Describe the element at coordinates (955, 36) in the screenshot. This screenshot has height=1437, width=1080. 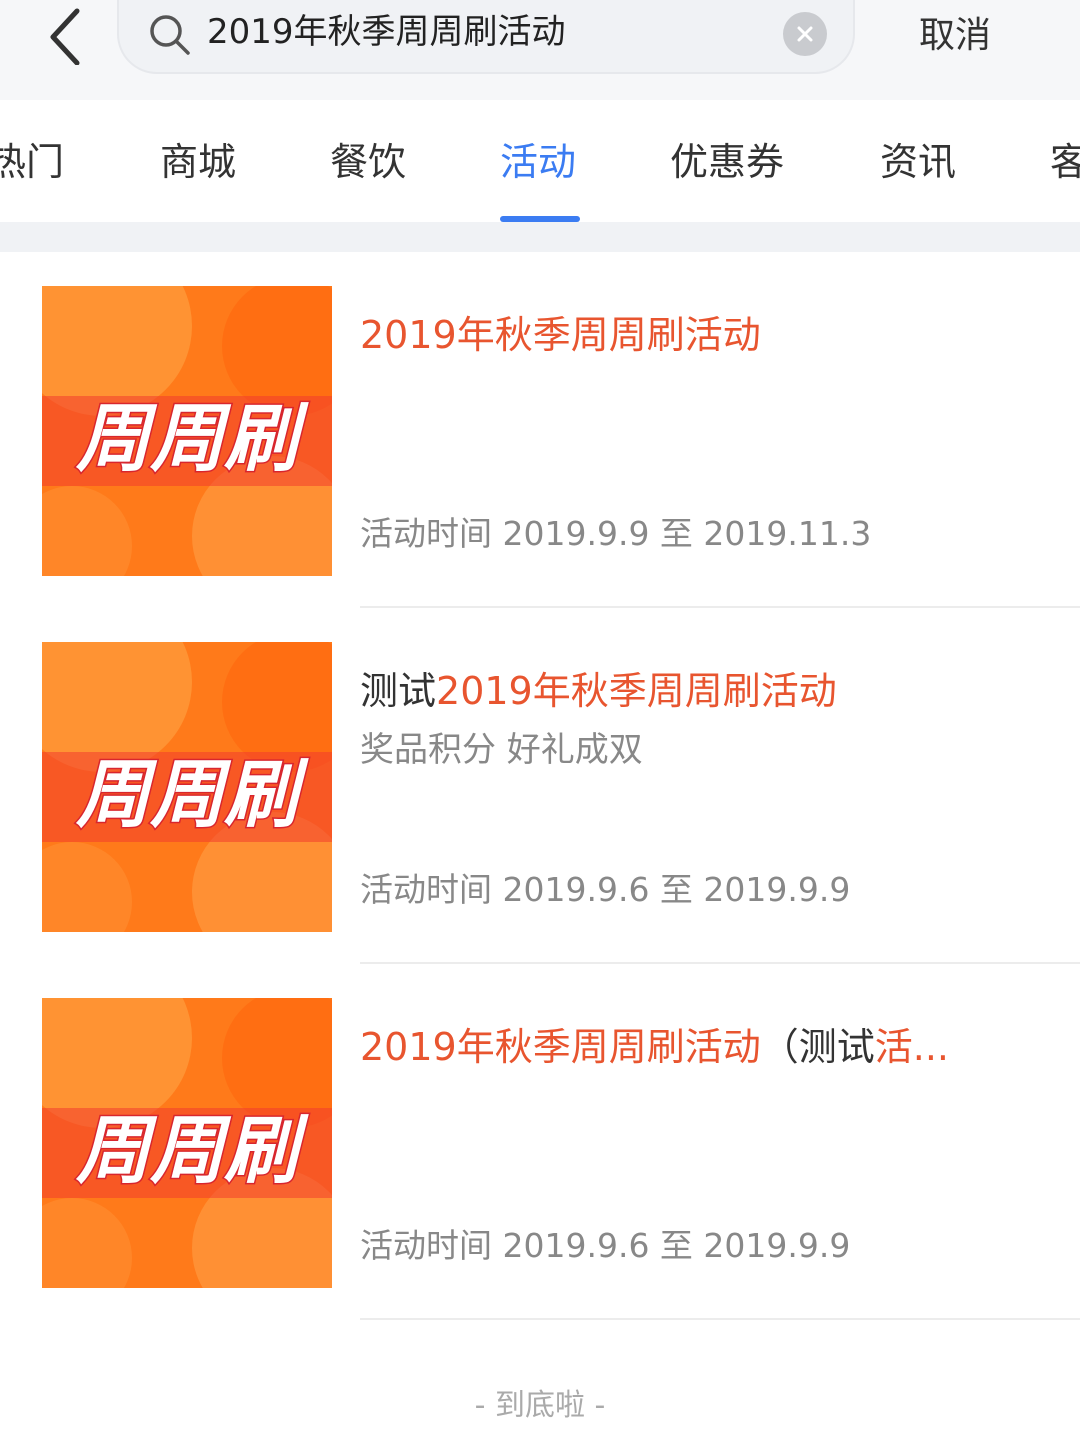
I see `cancel-button: 取消` at that location.